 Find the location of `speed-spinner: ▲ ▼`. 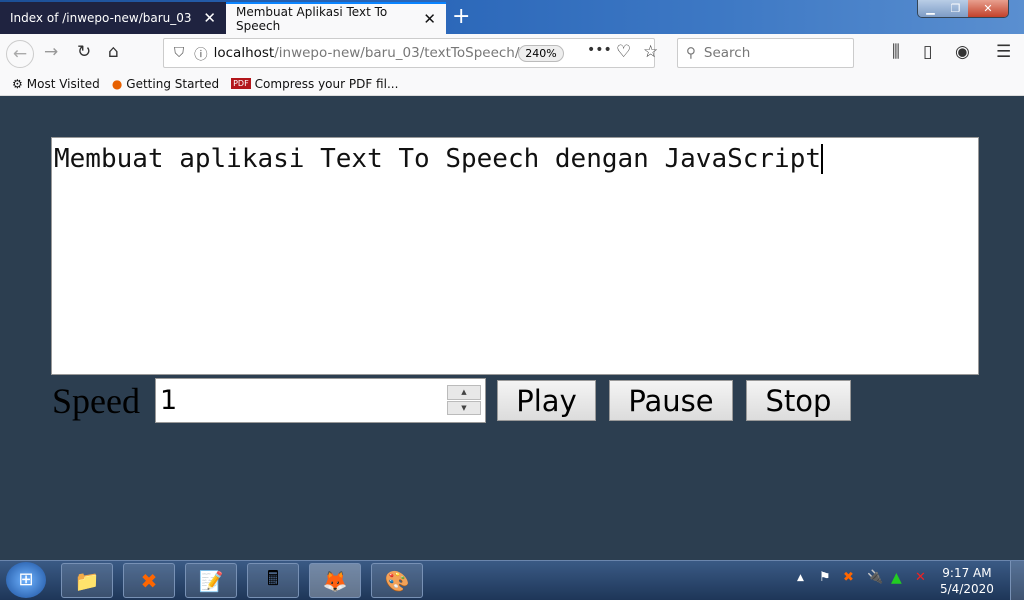

speed-spinner: ▲ ▼ is located at coordinates (464, 400).